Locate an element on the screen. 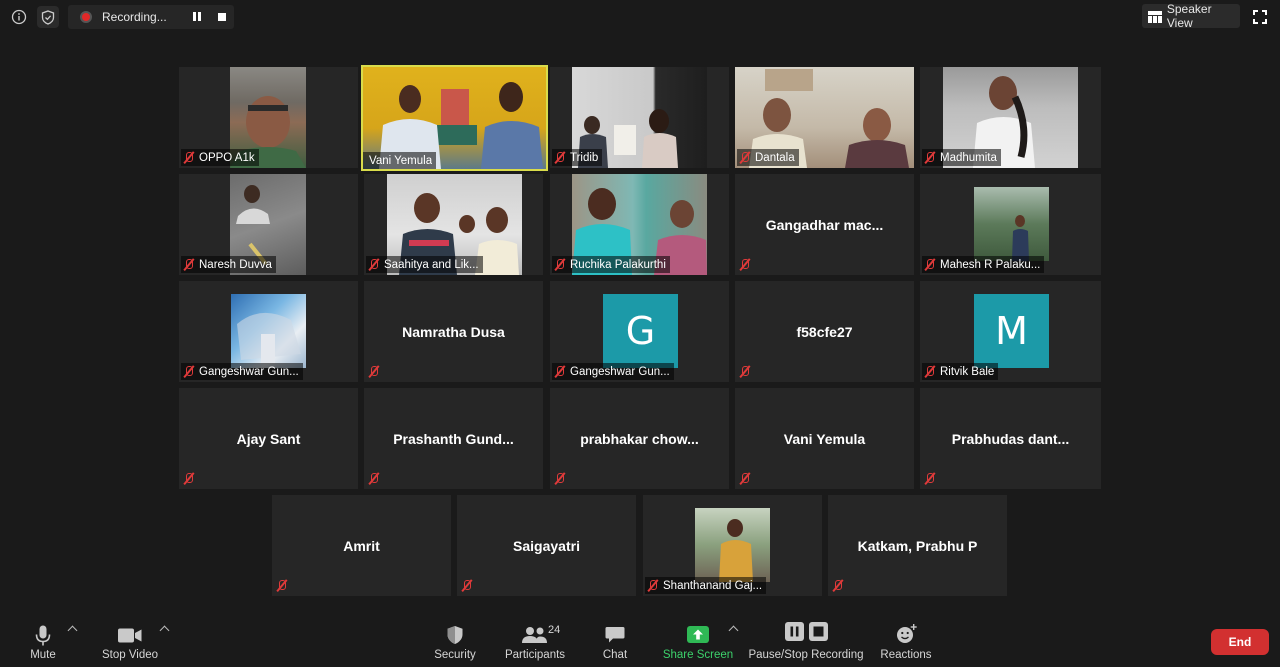 This screenshot has height=667, width=1280. share-screen-label: Share Screen is located at coordinates (698, 655).